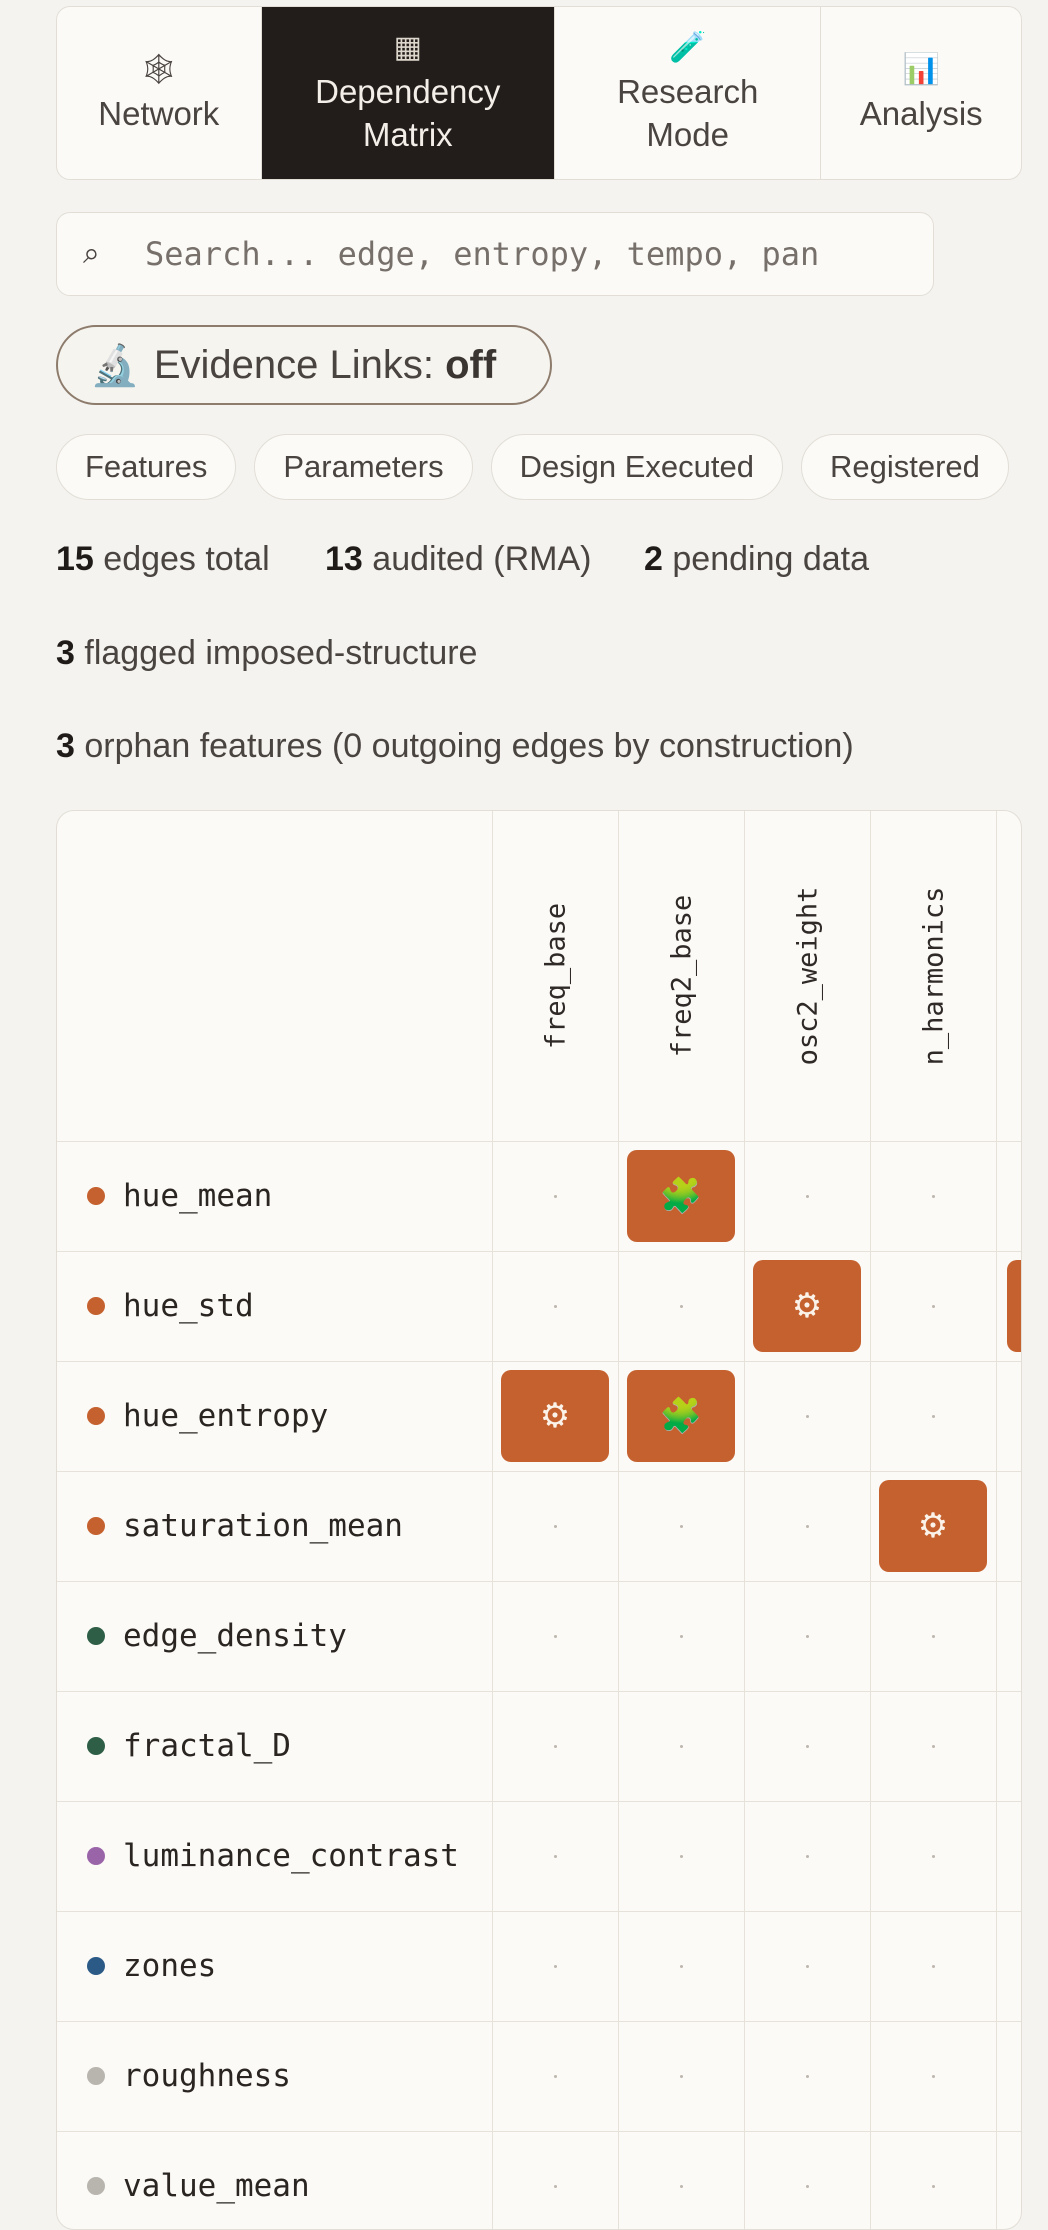  What do you see at coordinates (1014, 1306) in the screenshot?
I see `overflow-edge-badge` at bounding box center [1014, 1306].